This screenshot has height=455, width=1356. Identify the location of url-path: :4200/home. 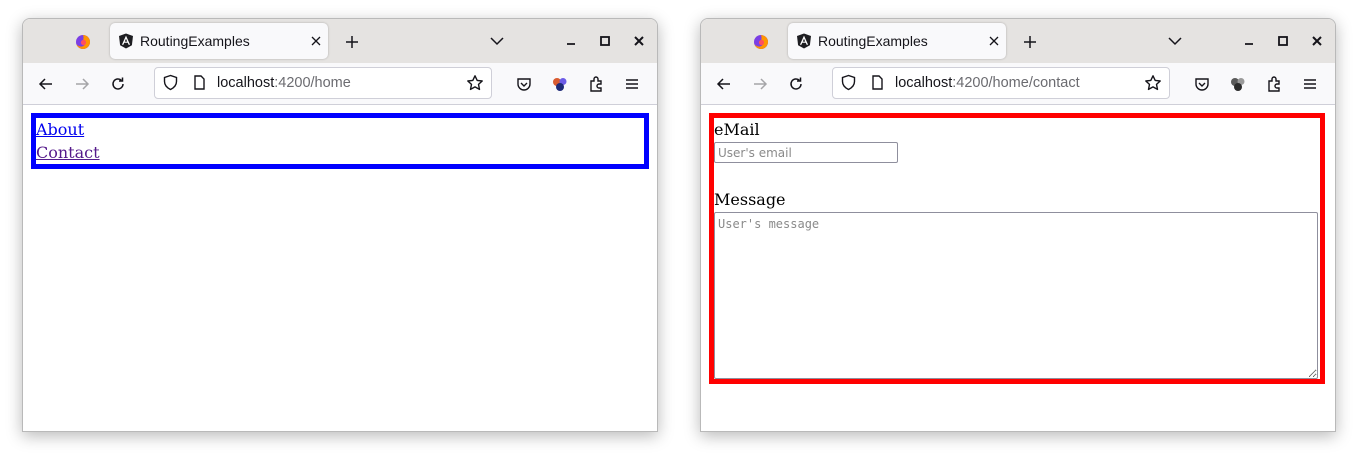
(312, 83).